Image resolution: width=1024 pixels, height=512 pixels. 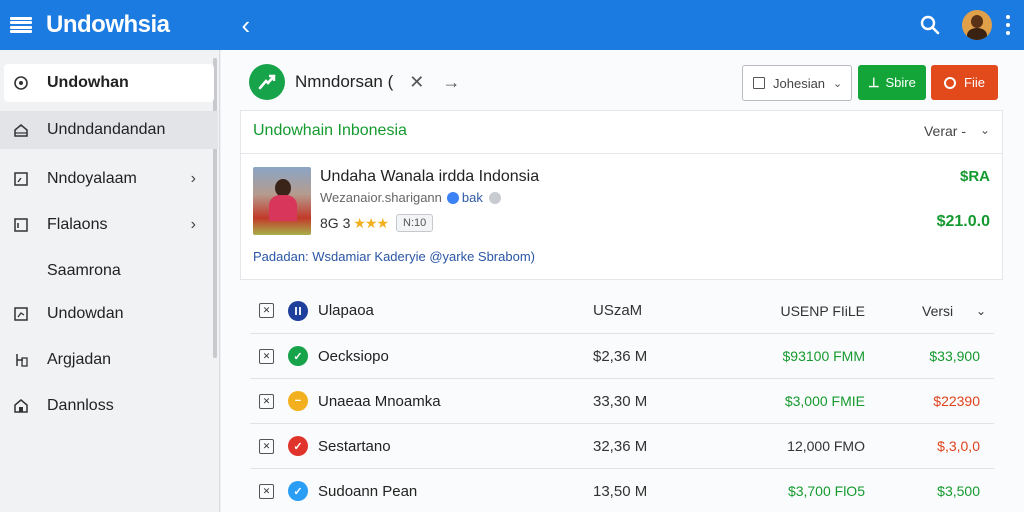 I want to click on row-size: 13,50 M, so click(x=620, y=491).